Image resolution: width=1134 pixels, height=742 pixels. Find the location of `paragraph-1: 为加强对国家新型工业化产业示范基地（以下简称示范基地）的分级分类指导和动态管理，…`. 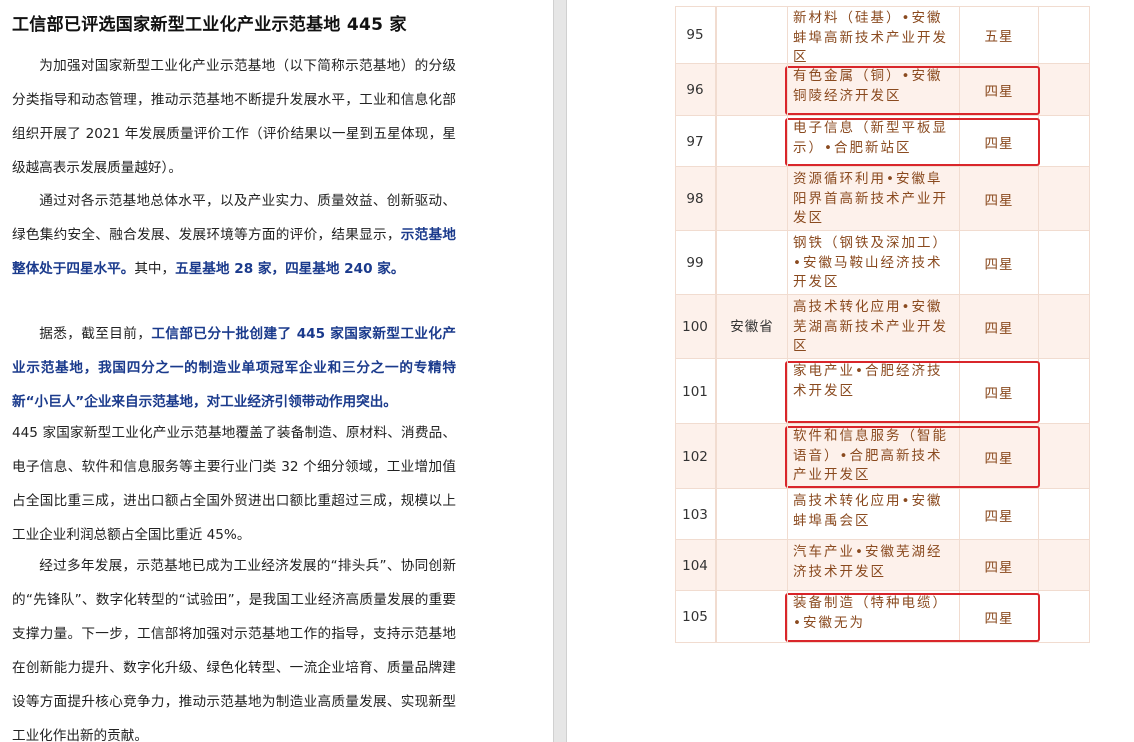

paragraph-1: 为加强对国家新型工业化产业示范基地（以下简称示范基地）的分级分类指导和动态管理，… is located at coordinates (234, 117).